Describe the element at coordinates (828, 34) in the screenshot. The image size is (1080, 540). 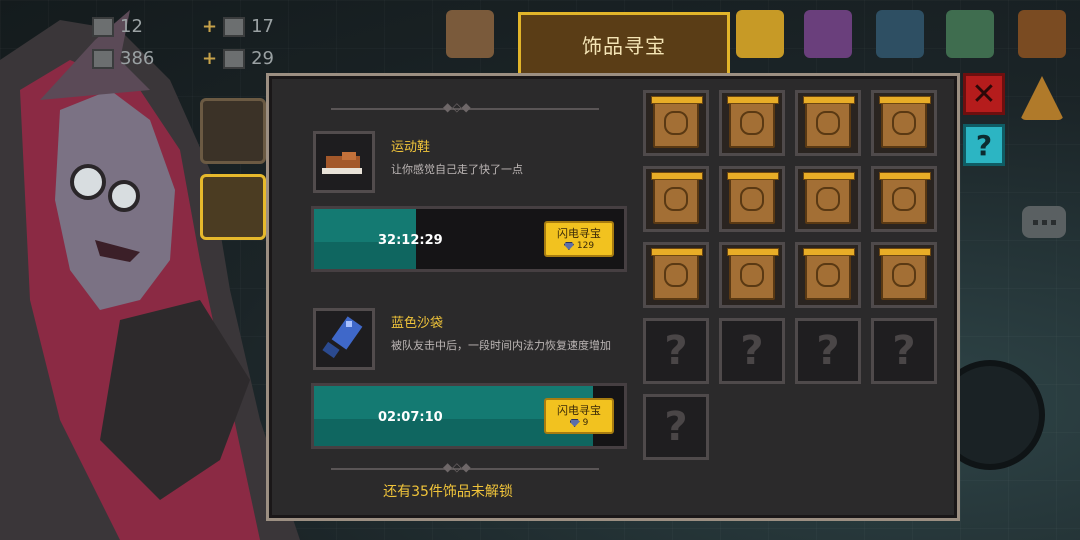
I see `gem-shop-icon` at that location.